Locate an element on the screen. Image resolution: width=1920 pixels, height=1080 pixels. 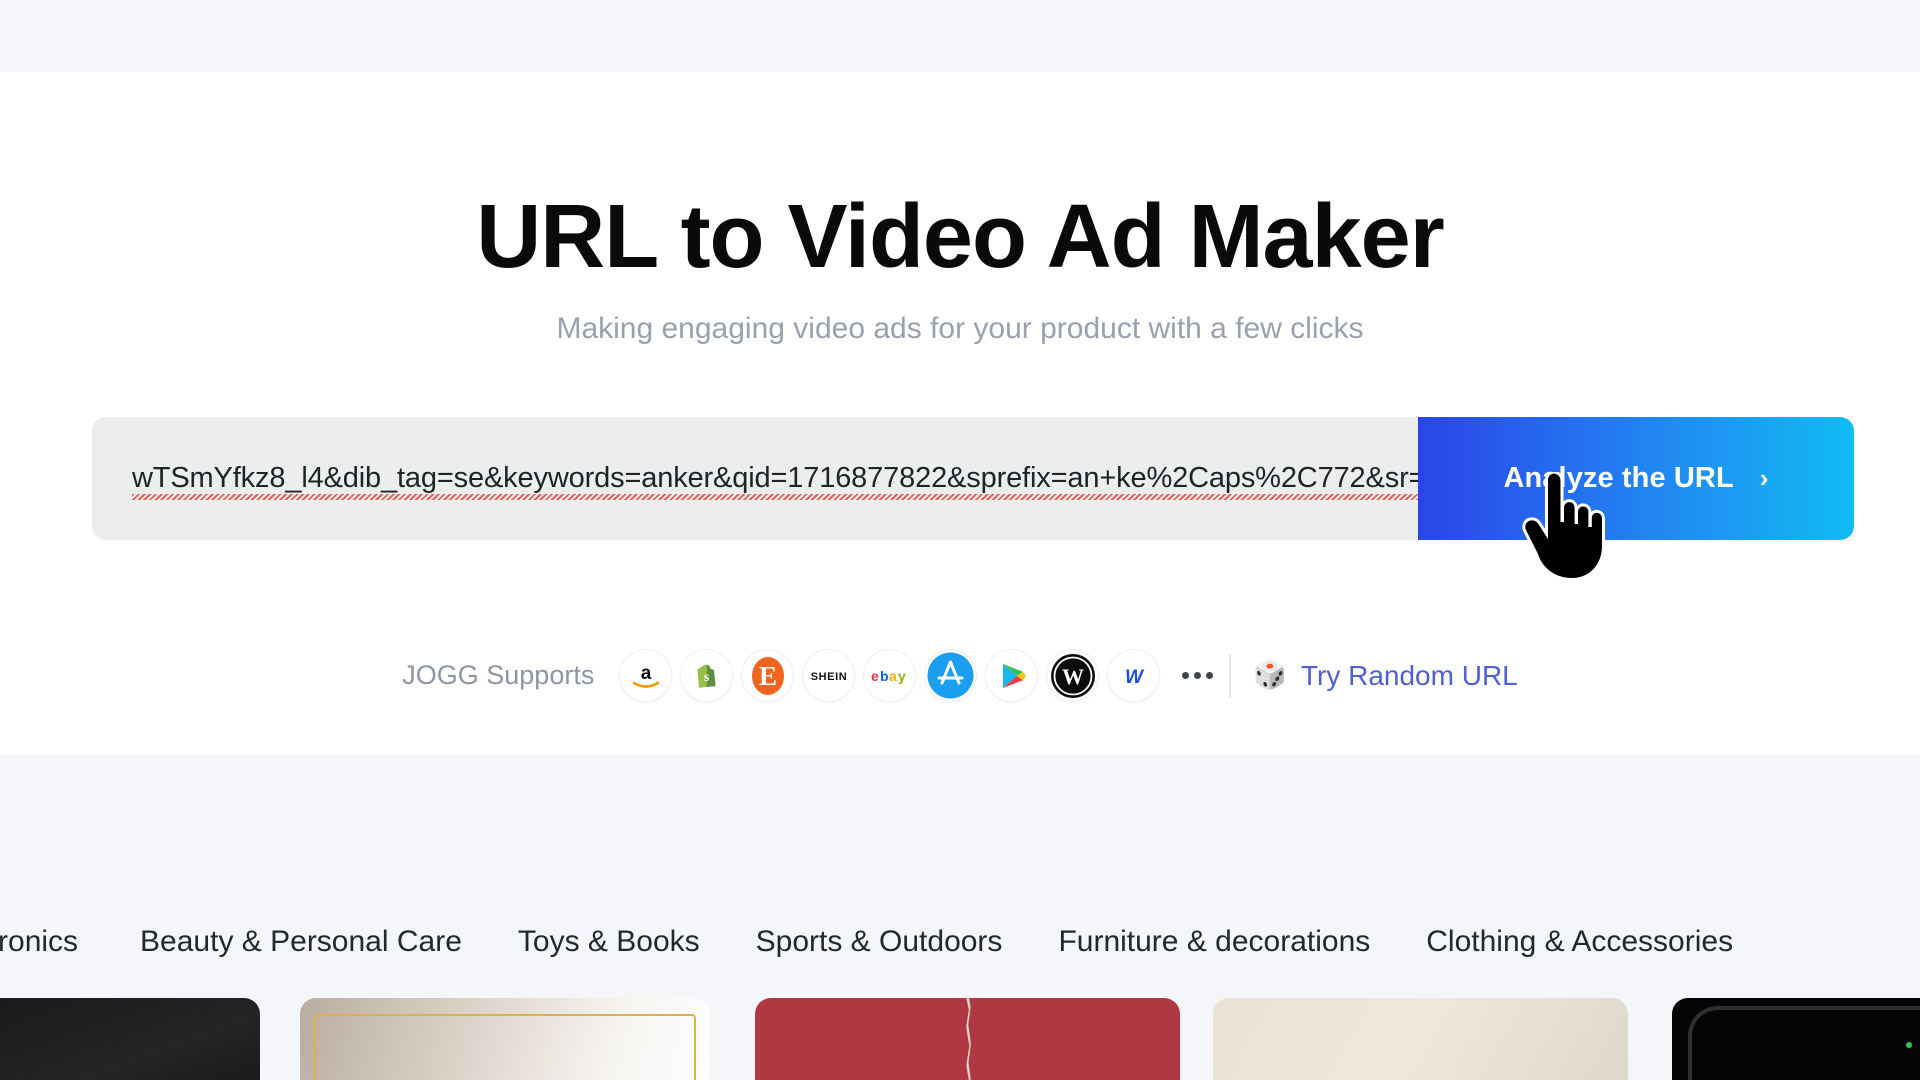
analyze-url-label: Analyze the URL is located at coordinates (1618, 478).